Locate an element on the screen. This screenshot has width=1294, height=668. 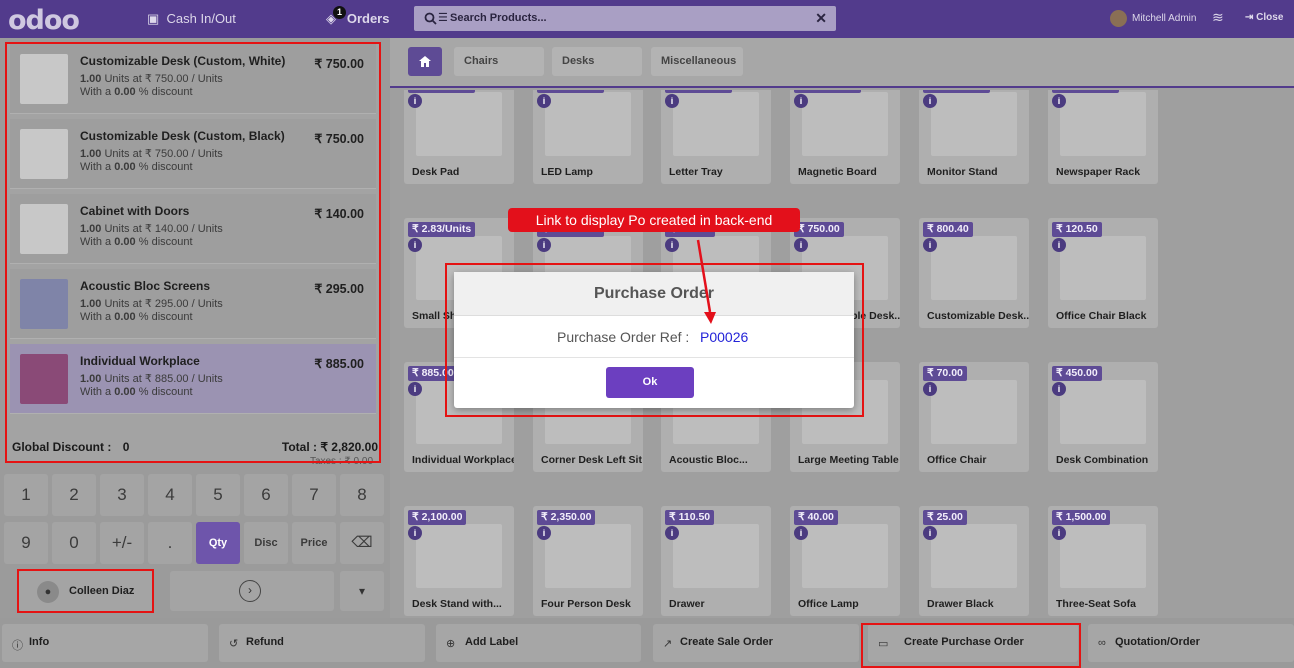
annotation-callout: Link to display Po created in back-end is located at coordinates (654, 220).